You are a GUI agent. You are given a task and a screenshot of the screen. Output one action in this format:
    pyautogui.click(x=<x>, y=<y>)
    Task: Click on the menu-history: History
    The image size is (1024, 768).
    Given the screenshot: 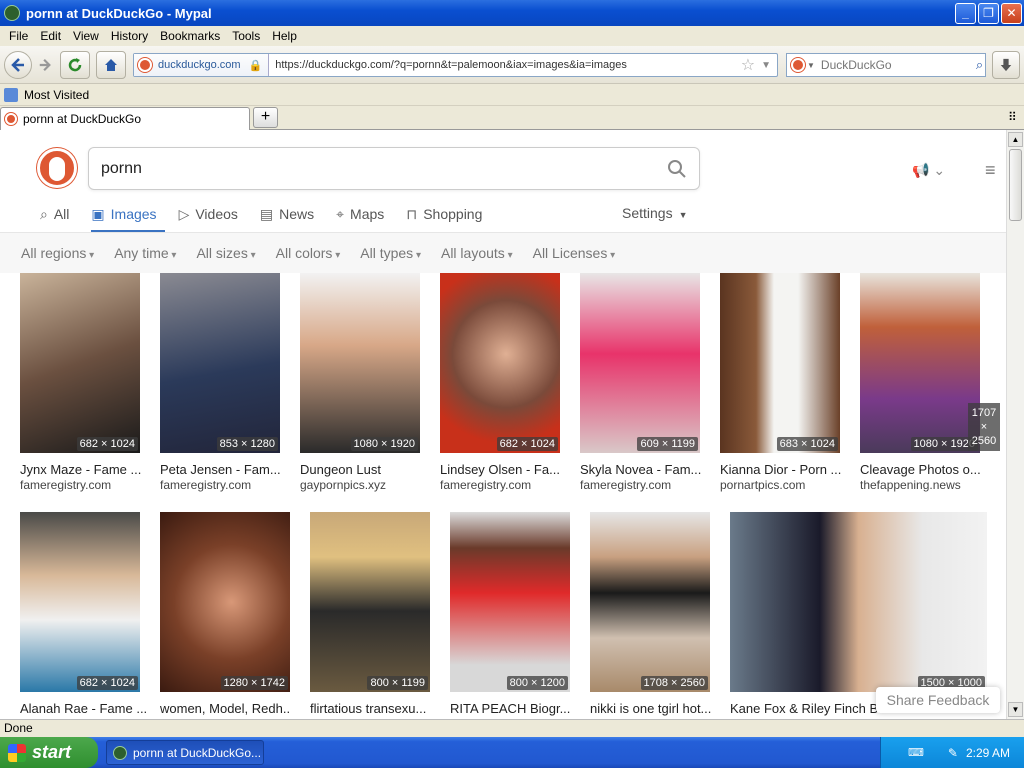 What is the action you would take?
    pyautogui.click(x=129, y=36)
    